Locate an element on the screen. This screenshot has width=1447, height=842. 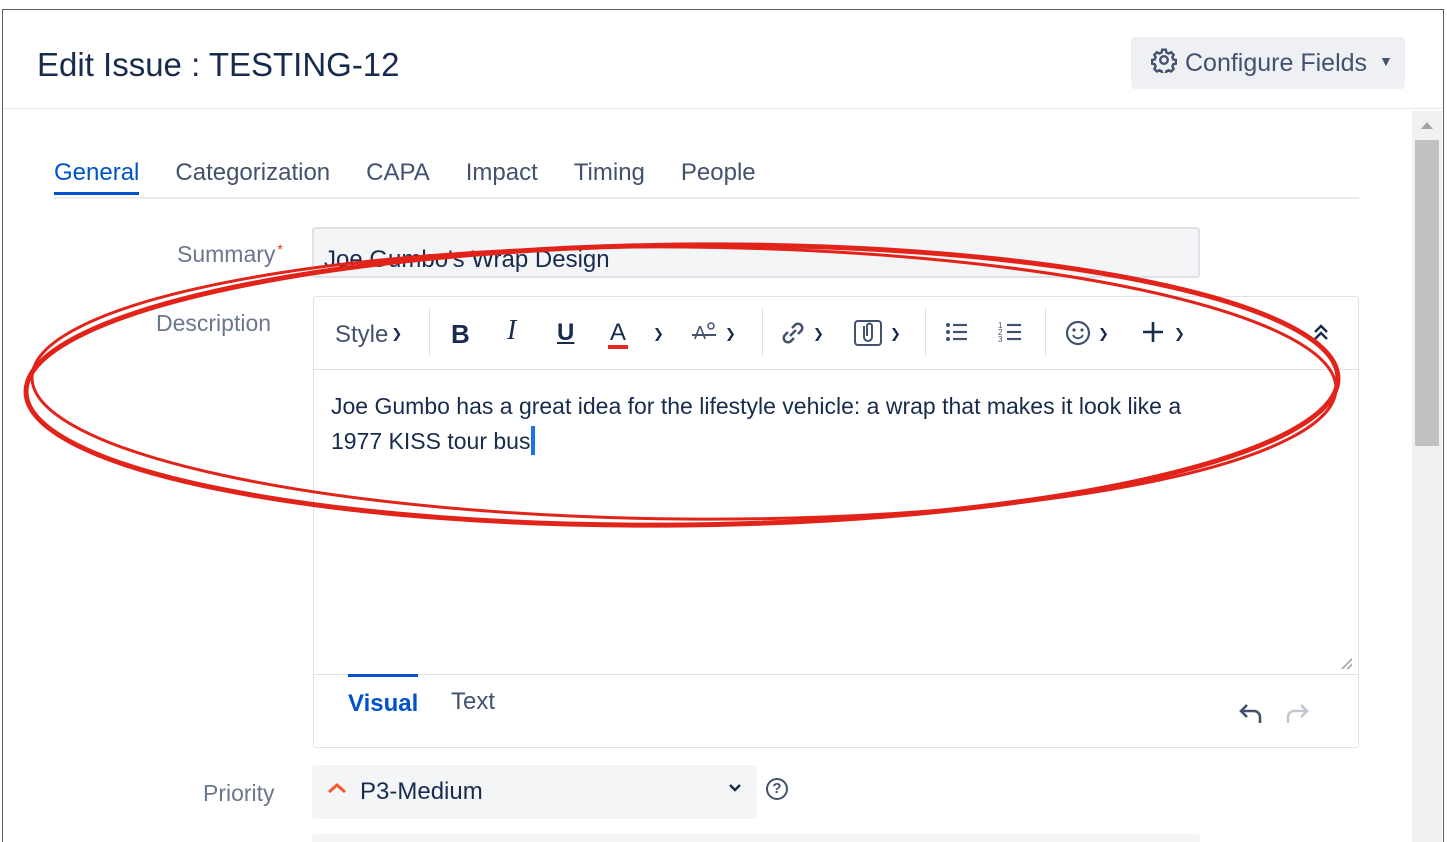
style-dropdown: Style ❯ is located at coordinates (368, 335).